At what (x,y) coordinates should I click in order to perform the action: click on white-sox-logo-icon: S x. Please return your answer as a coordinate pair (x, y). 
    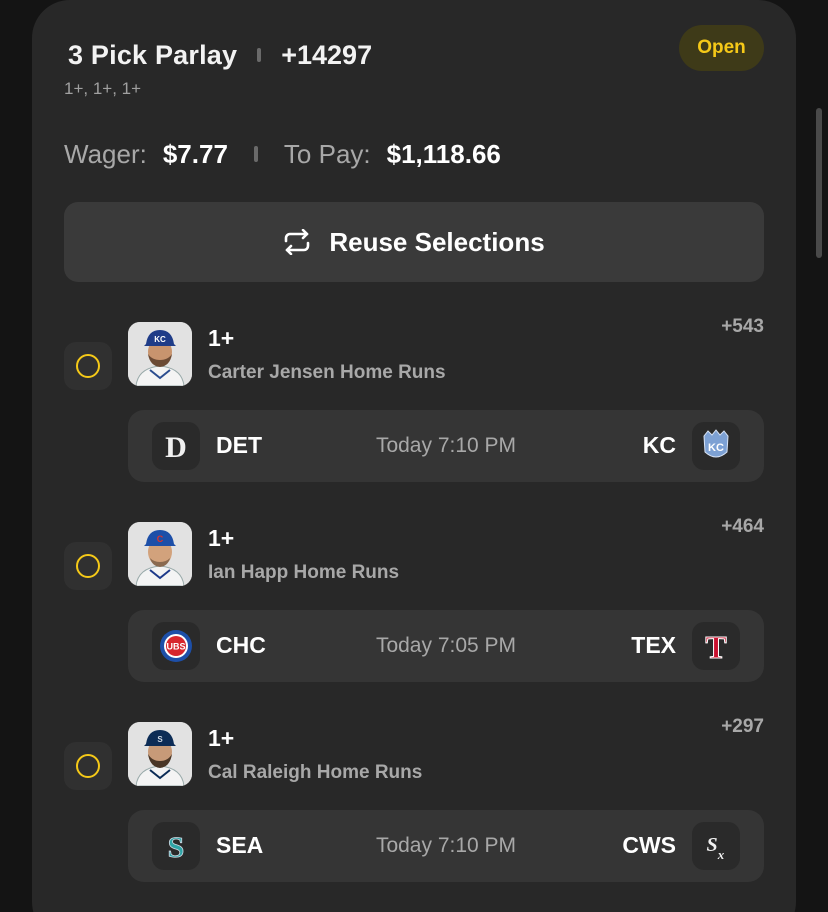
    Looking at the image, I should click on (716, 846).